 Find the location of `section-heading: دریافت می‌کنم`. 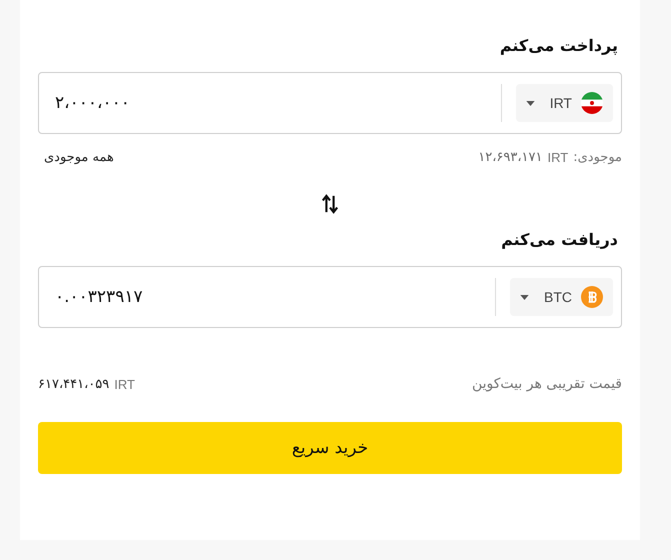

section-heading: دریافت می‌کنم is located at coordinates (559, 240).